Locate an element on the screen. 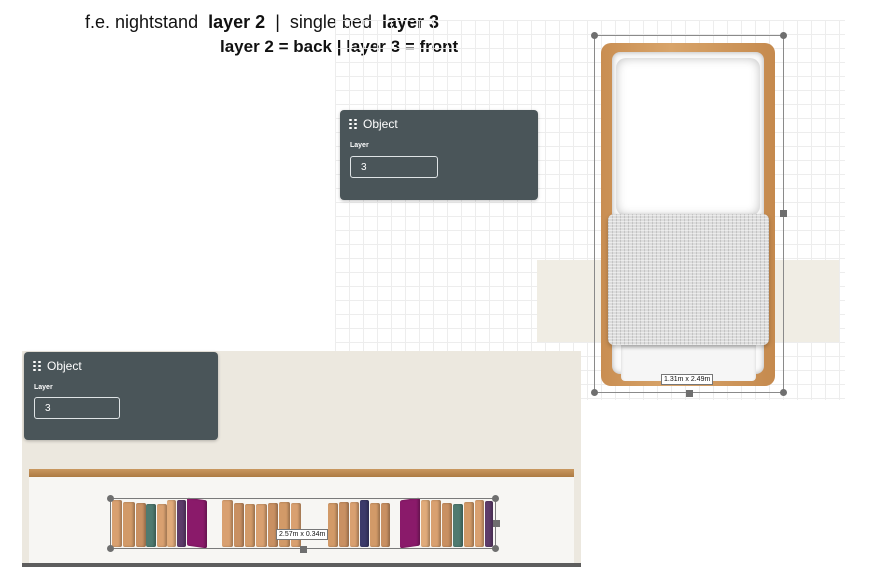  books-dimension-label: 2.57m x 0.34m is located at coordinates (302, 534).